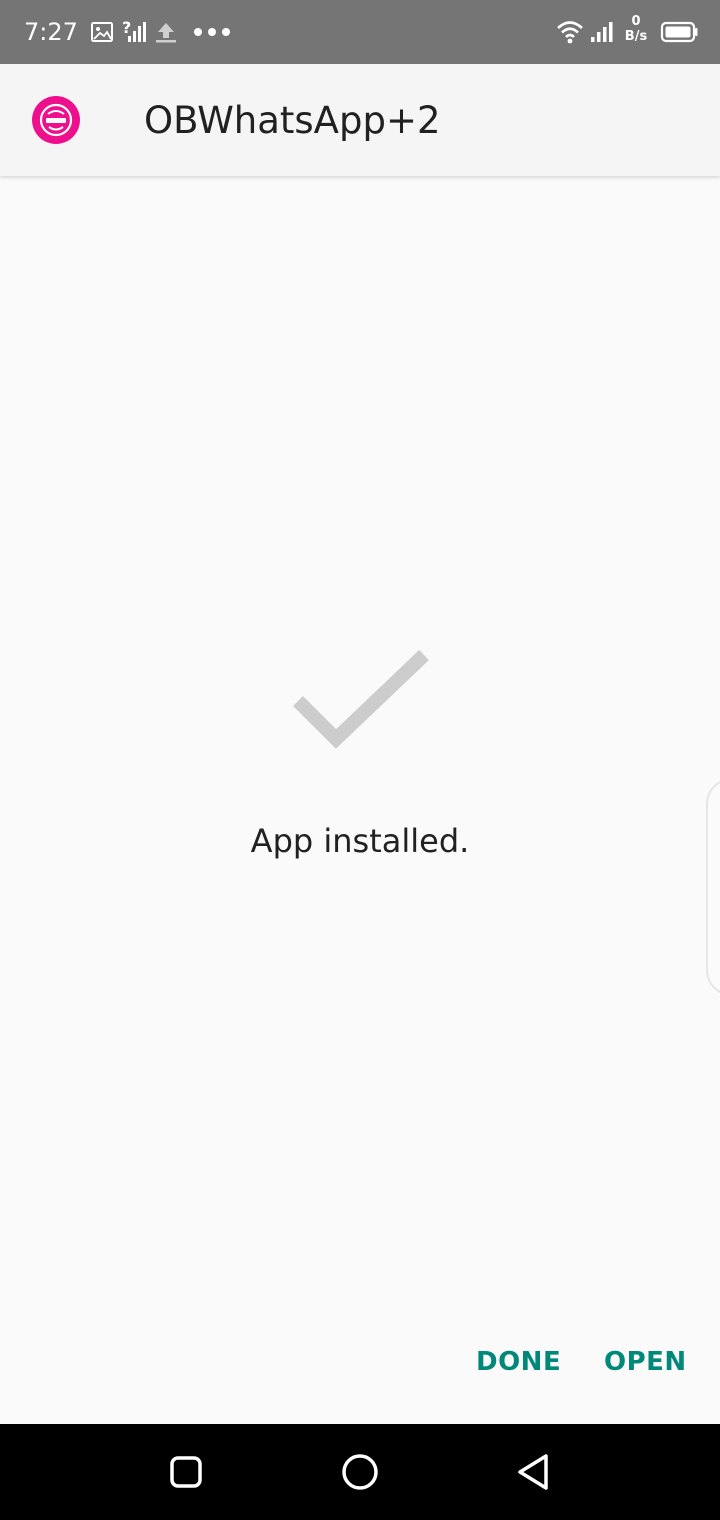  I want to click on home-icon, so click(360, 1472).